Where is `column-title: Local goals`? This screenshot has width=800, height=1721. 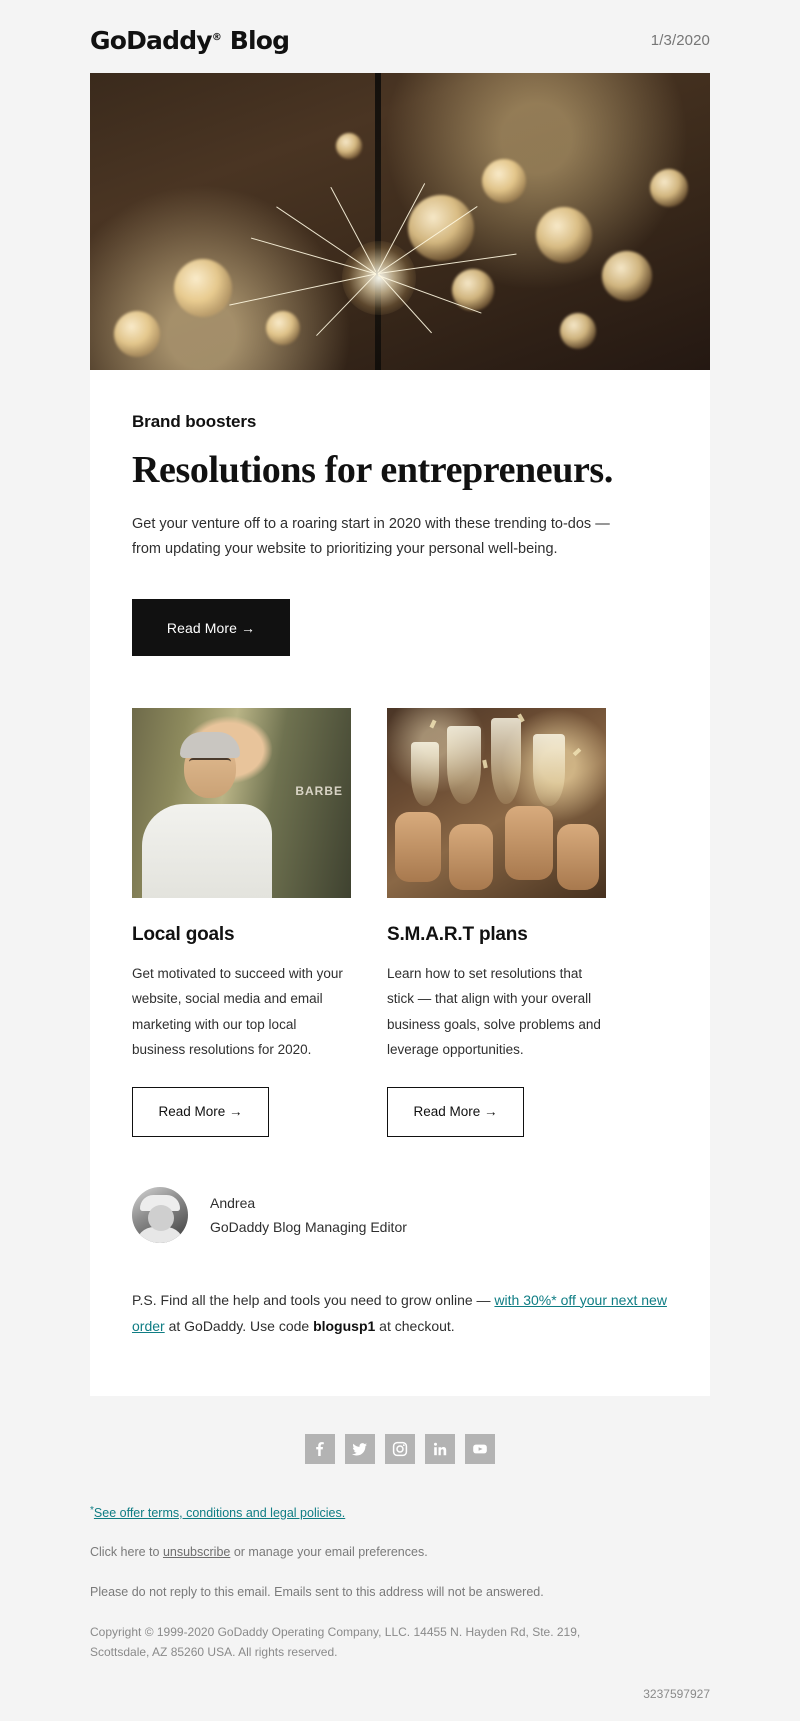 column-title: Local goals is located at coordinates (183, 935).